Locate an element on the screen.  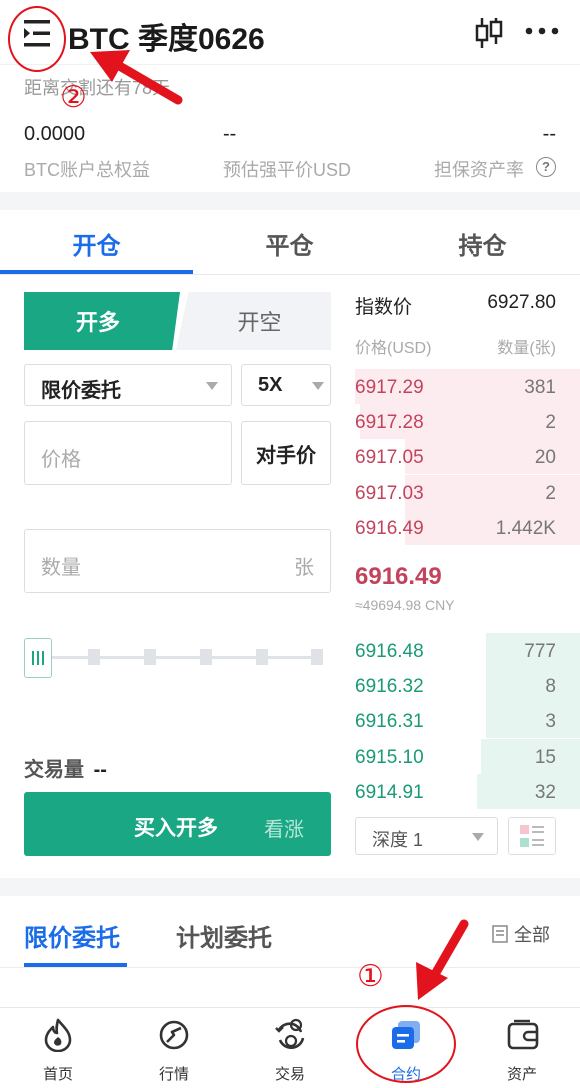
tab-limit-orders: 限价委托 is located at coordinates (72, 935).